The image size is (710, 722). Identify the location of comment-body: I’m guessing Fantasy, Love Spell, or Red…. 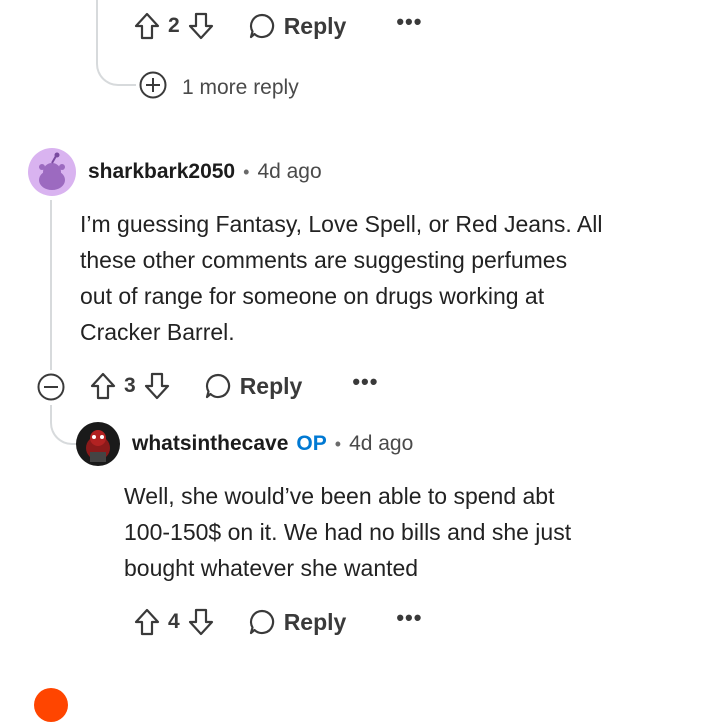
(341, 278).